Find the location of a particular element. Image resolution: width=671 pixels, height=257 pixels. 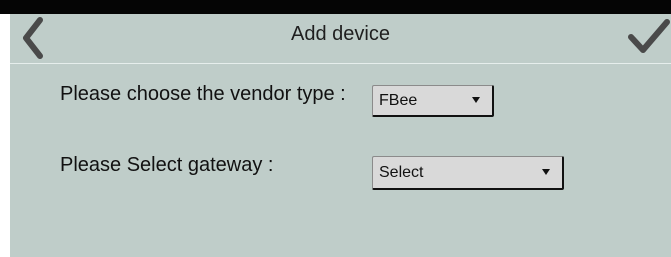

vendor-type-select: FBee is located at coordinates (433, 101).